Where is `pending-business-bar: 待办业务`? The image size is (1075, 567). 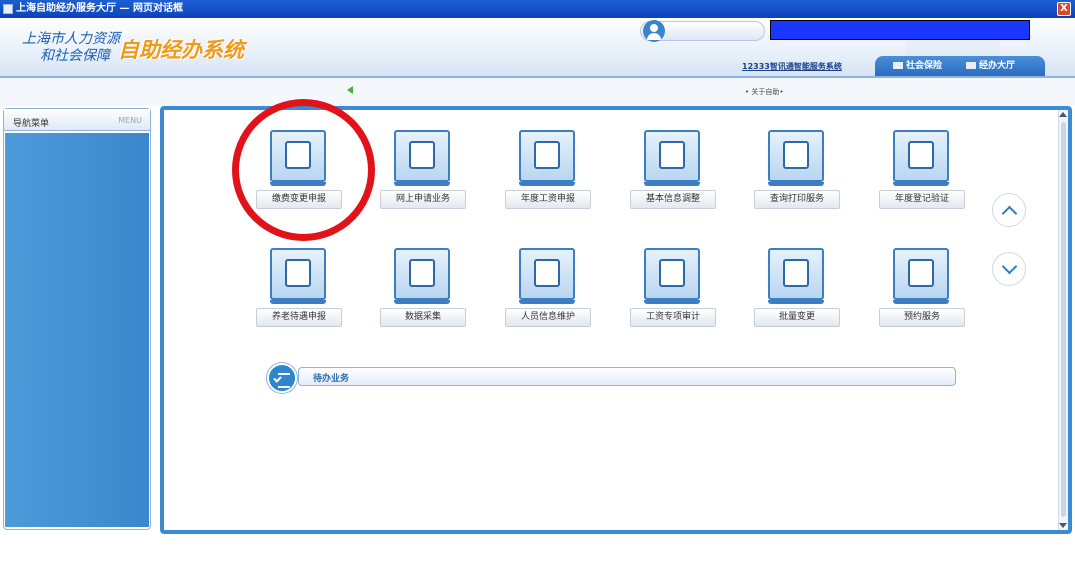
pending-business-bar: 待办业务 is located at coordinates (627, 376).